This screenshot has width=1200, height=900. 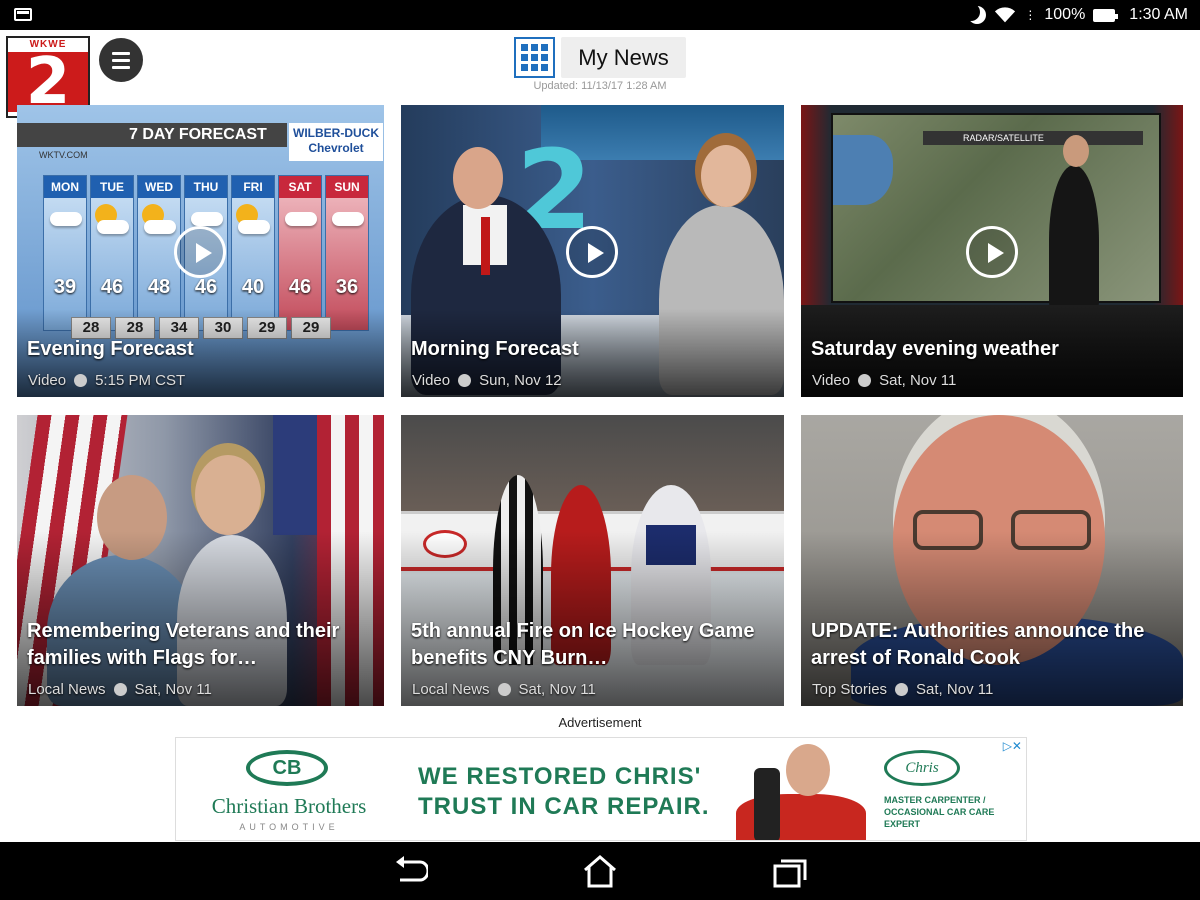 I want to click on card-title: Saturday evening weather, so click(x=935, y=349).